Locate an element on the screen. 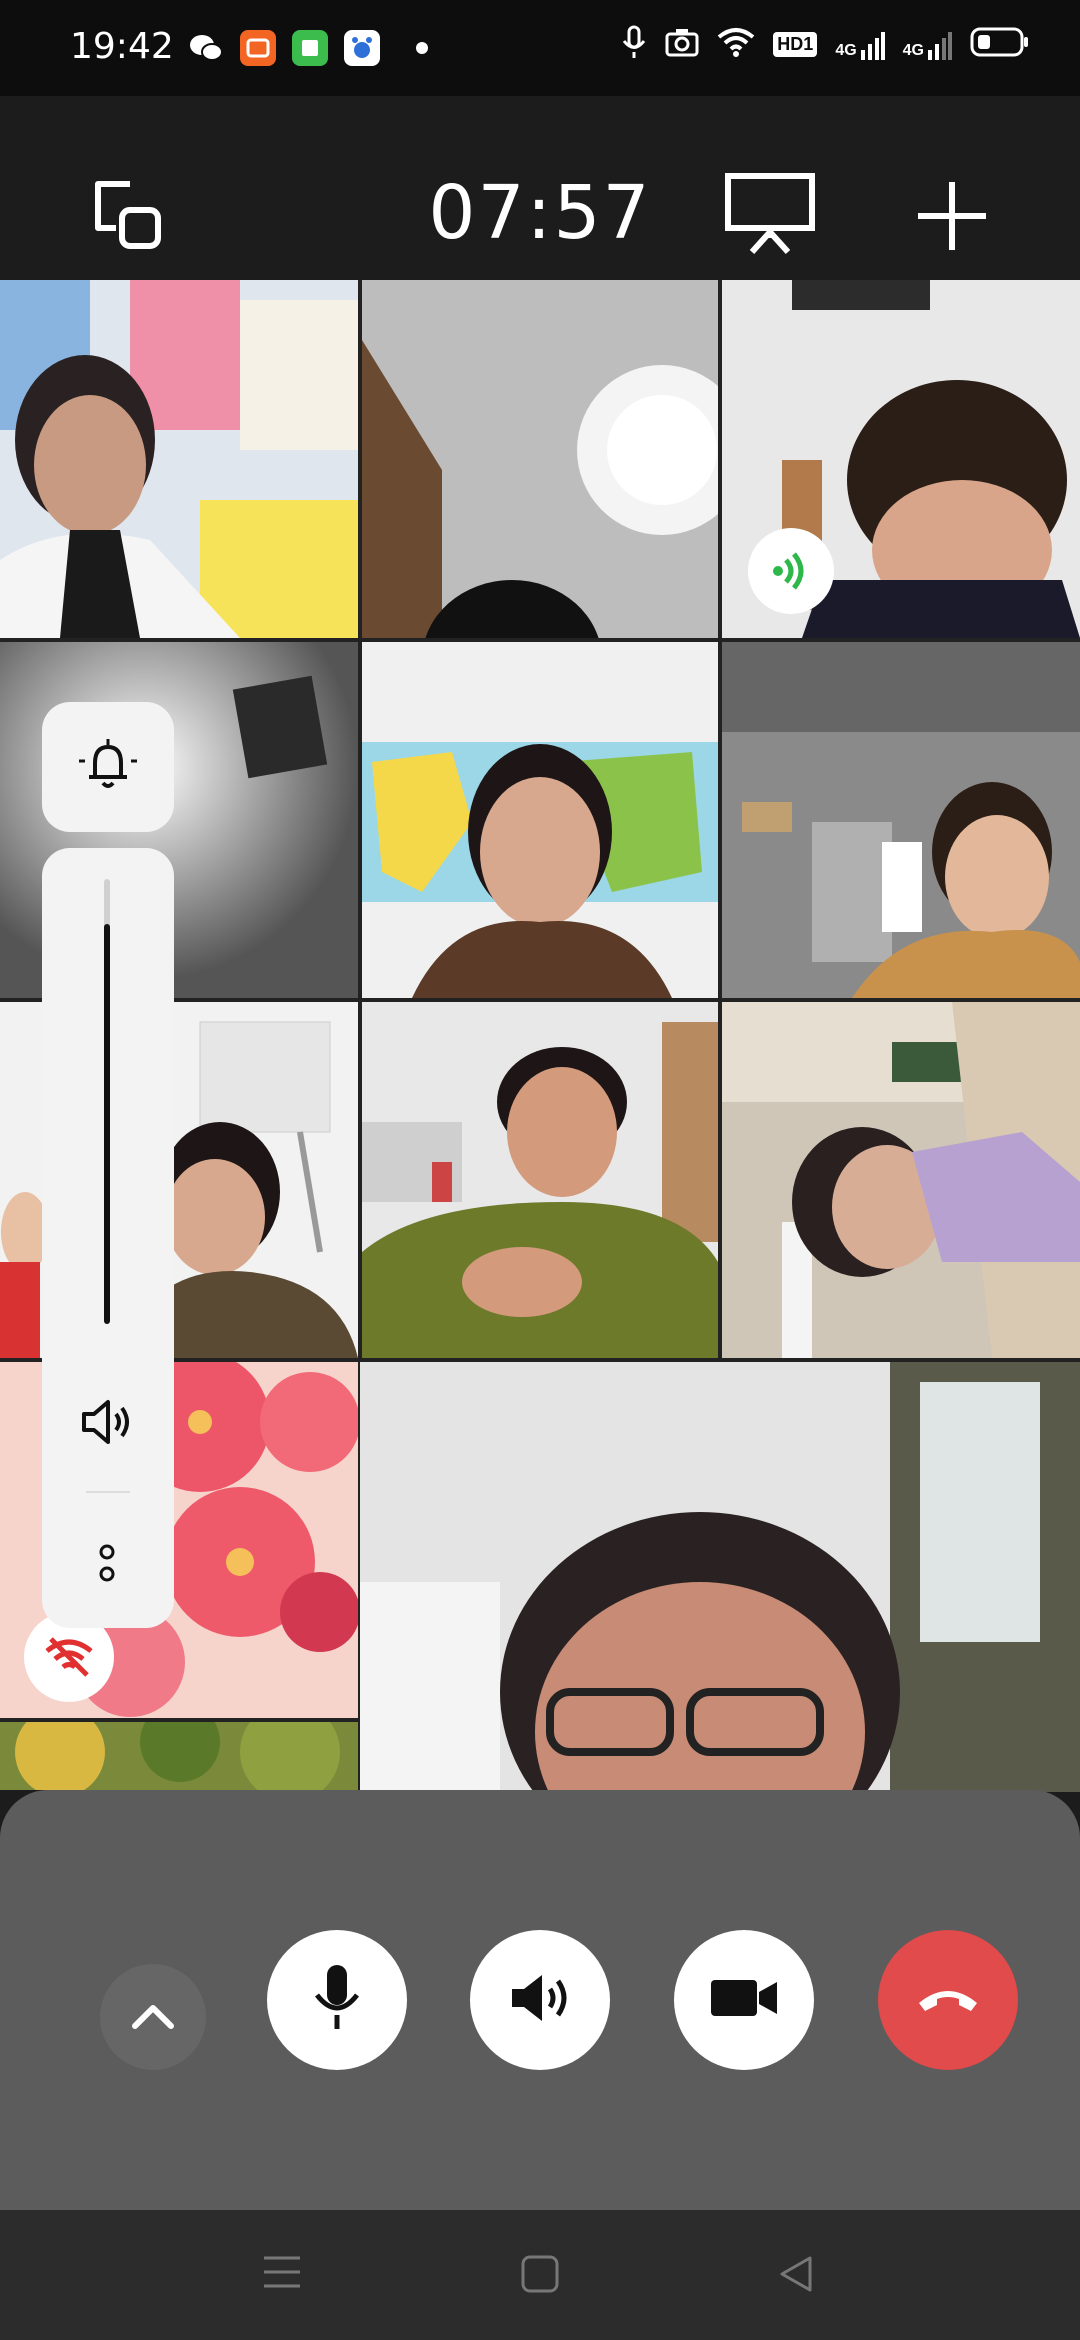  menu-icon is located at coordinates (282, 2272).